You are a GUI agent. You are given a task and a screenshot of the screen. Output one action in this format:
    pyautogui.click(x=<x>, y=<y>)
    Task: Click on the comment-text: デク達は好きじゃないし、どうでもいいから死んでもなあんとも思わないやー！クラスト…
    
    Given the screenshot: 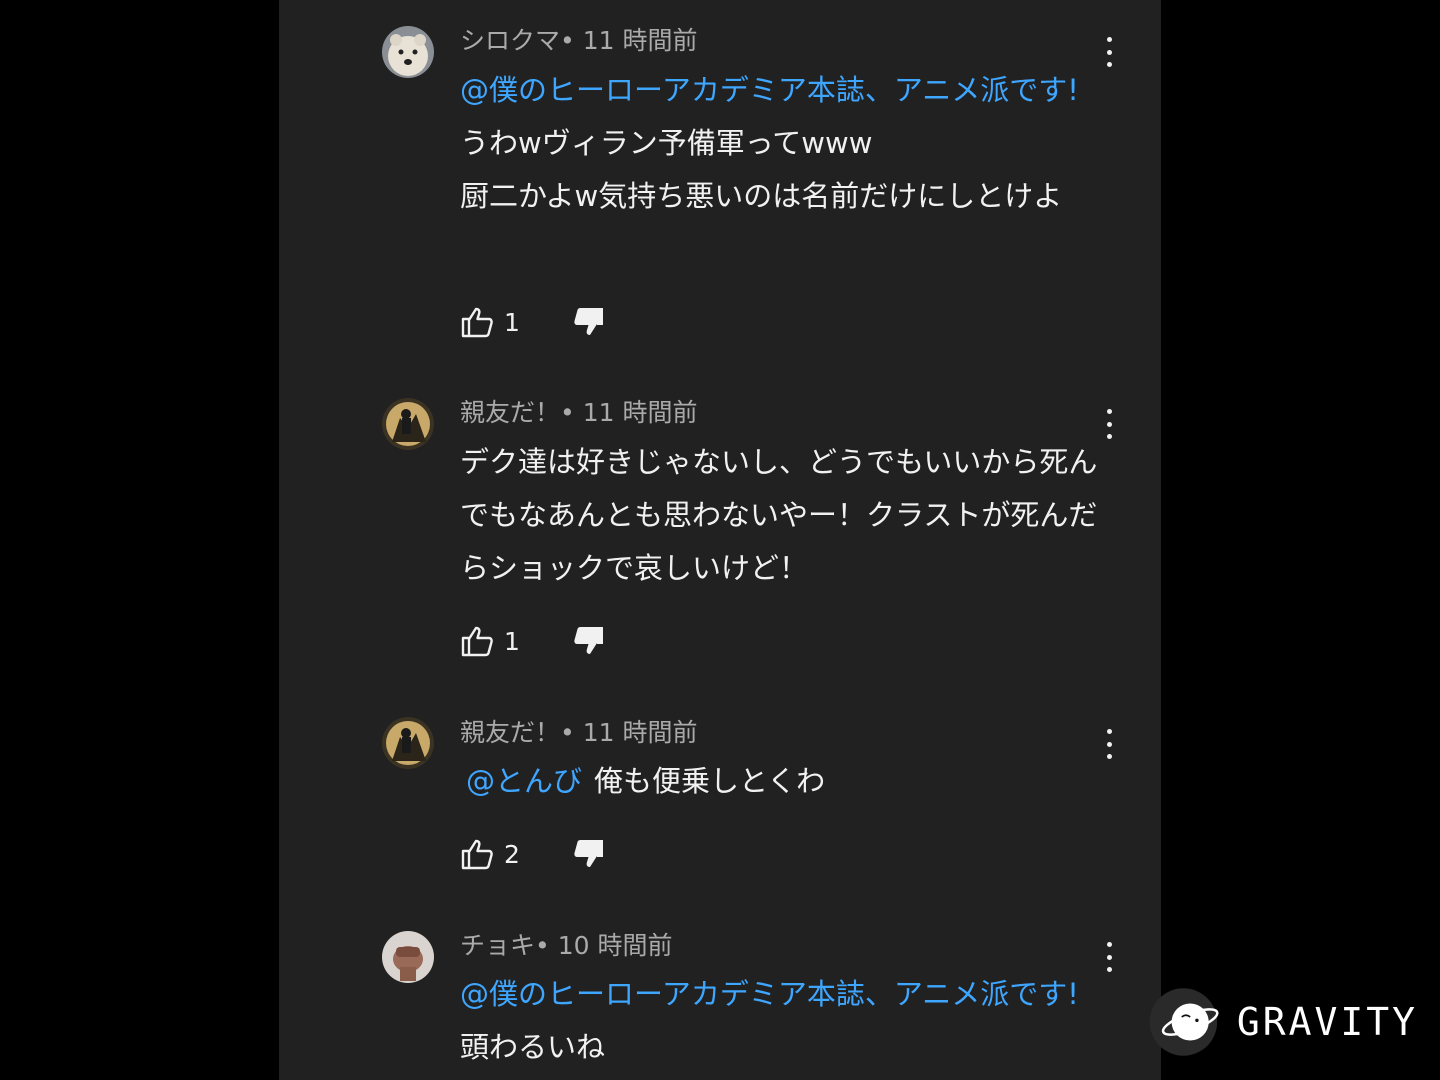 What is the action you would take?
    pyautogui.click(x=779, y=515)
    